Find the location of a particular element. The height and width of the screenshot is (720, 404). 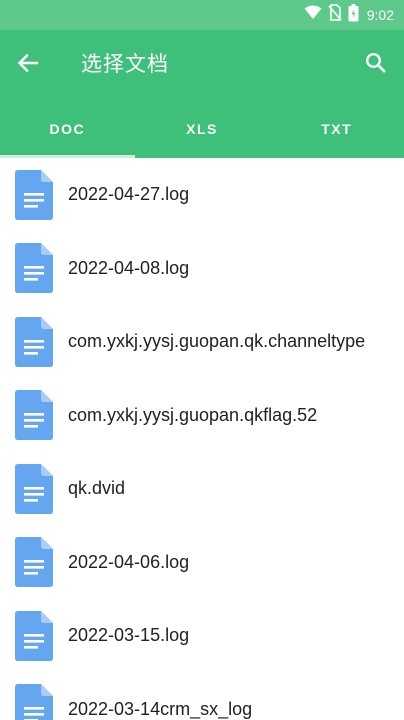

file-name: qk.dvid is located at coordinates (97, 488).